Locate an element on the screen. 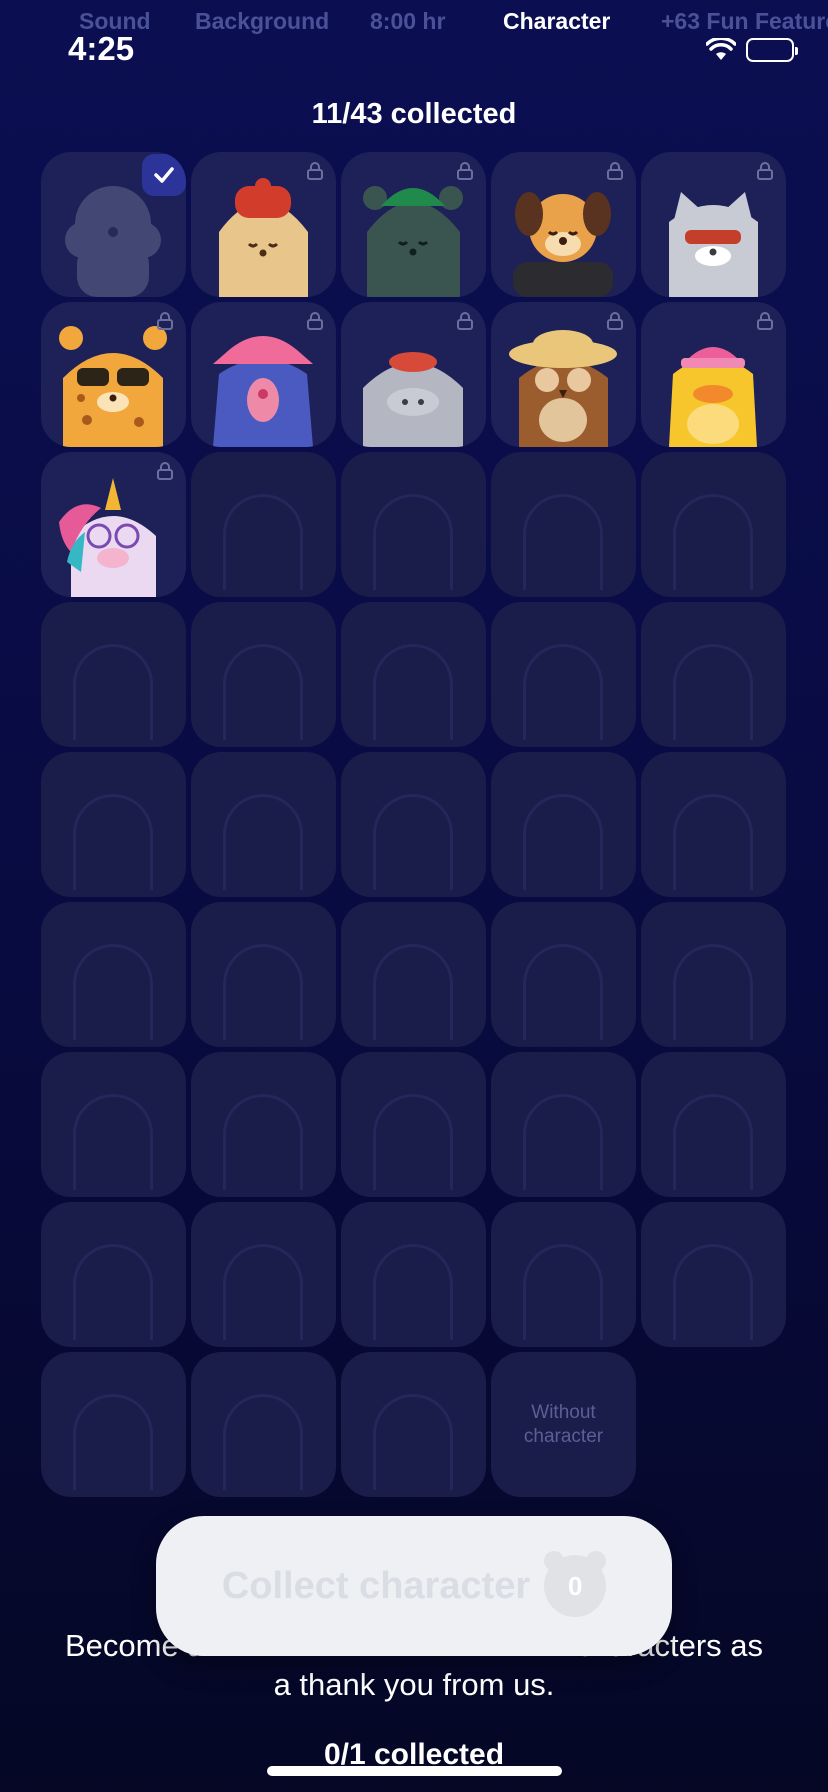  character-tile-cat is located at coordinates (713, 224).